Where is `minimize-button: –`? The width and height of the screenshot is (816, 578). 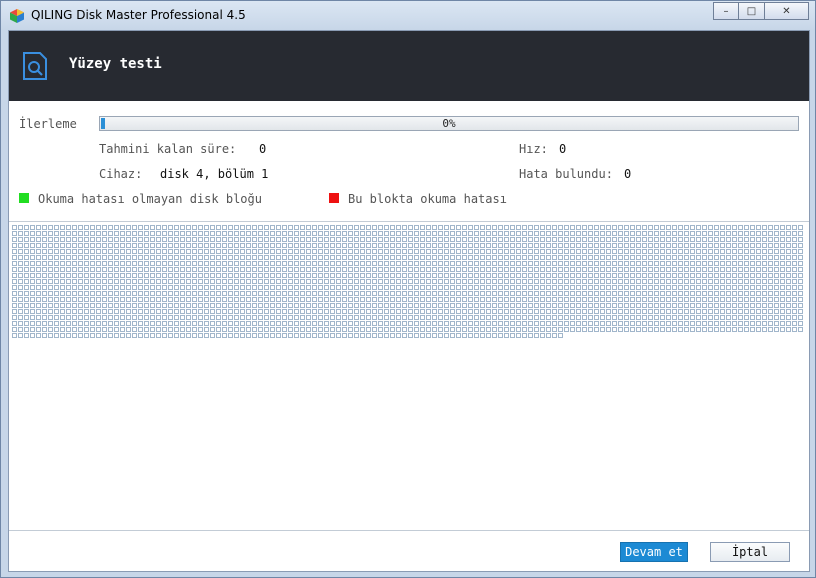
minimize-button: – is located at coordinates (726, 11).